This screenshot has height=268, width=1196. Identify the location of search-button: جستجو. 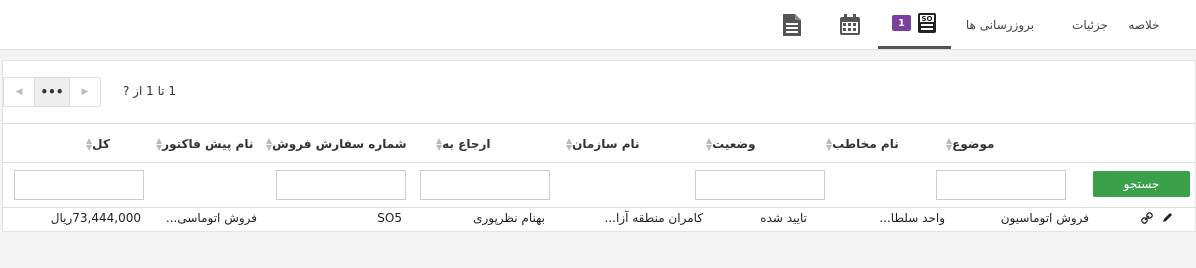
(1141, 184).